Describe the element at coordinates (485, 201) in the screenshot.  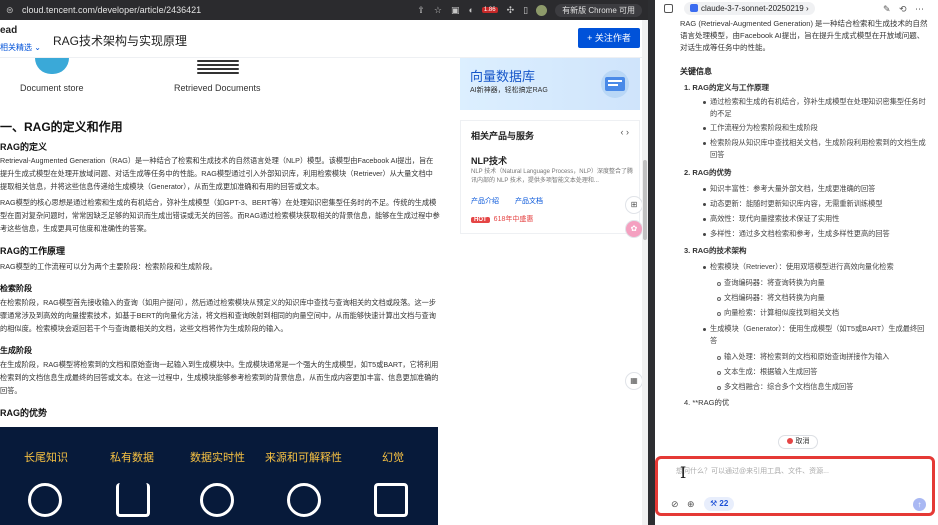
I see `product-intro-link: 产品介绍` at that location.